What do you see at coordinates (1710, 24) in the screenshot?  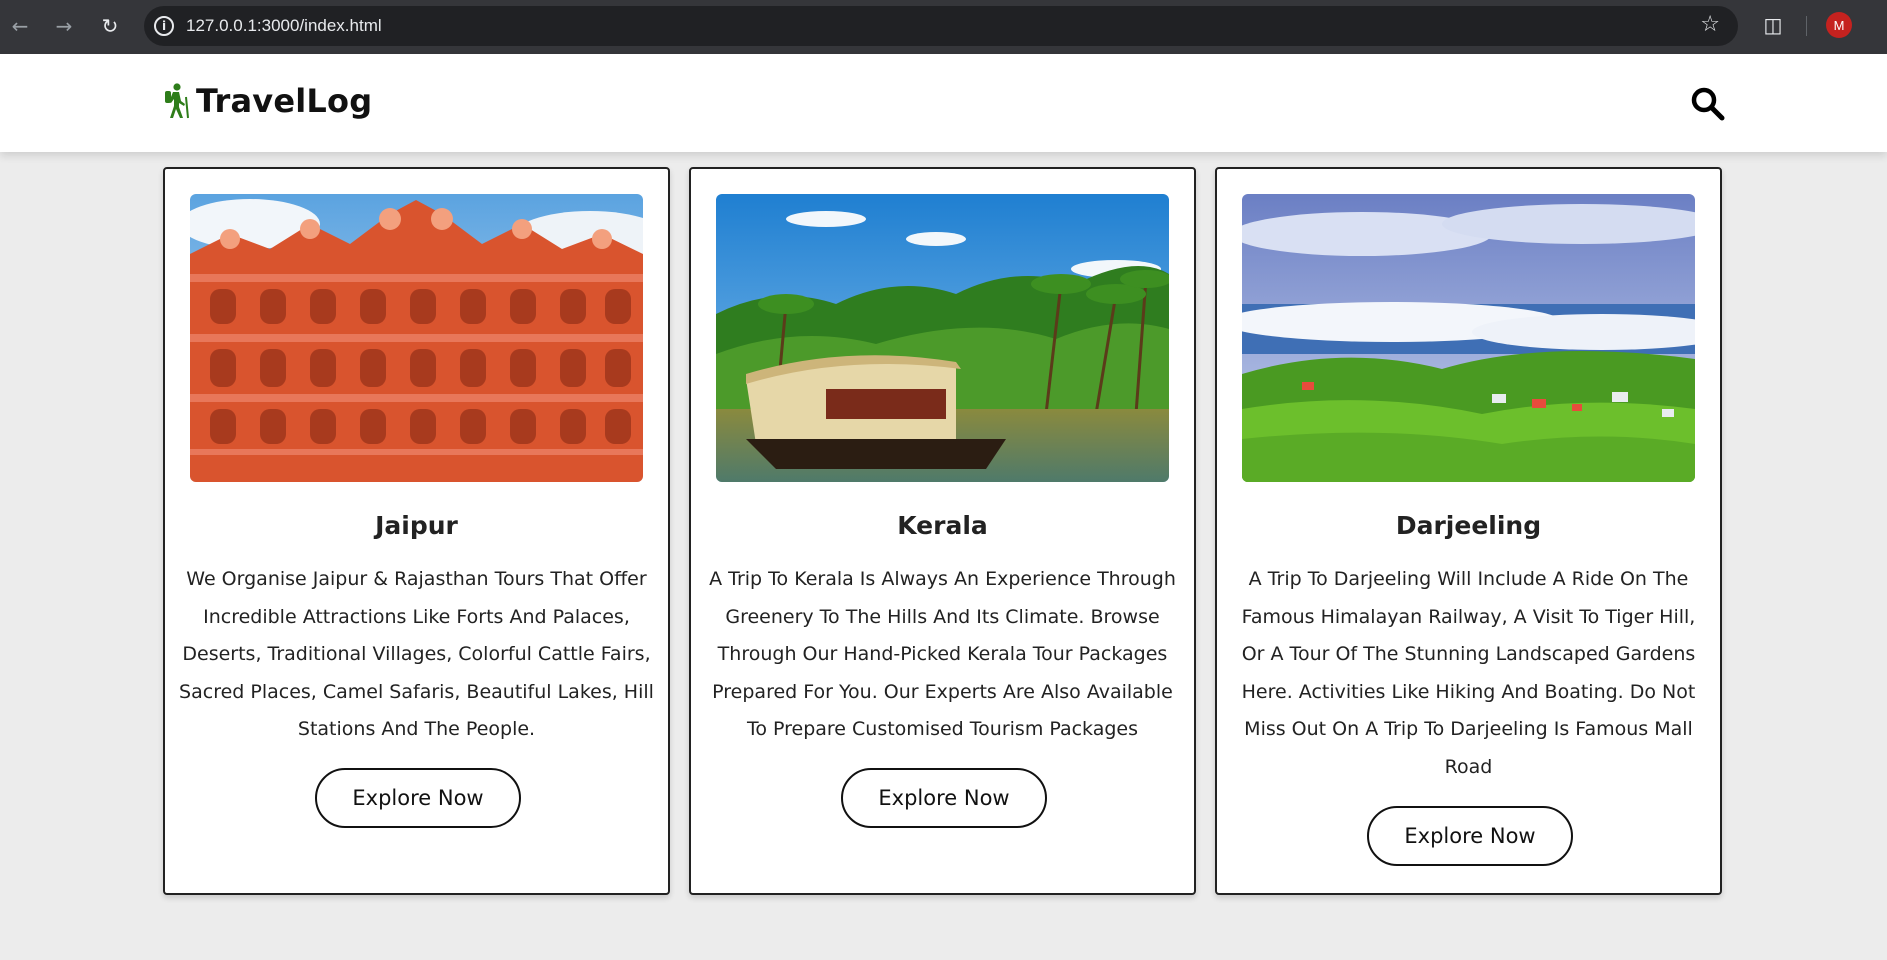 I see `bookmark-star-icon: ☆` at bounding box center [1710, 24].